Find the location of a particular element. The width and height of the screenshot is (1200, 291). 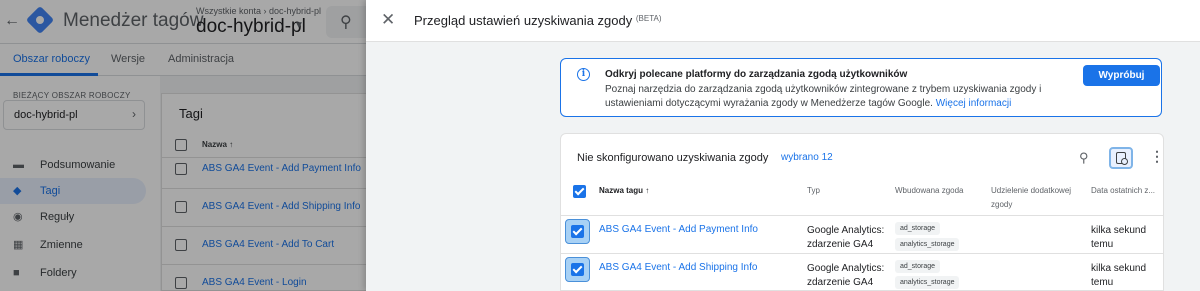

info-icon: i is located at coordinates (583, 74).